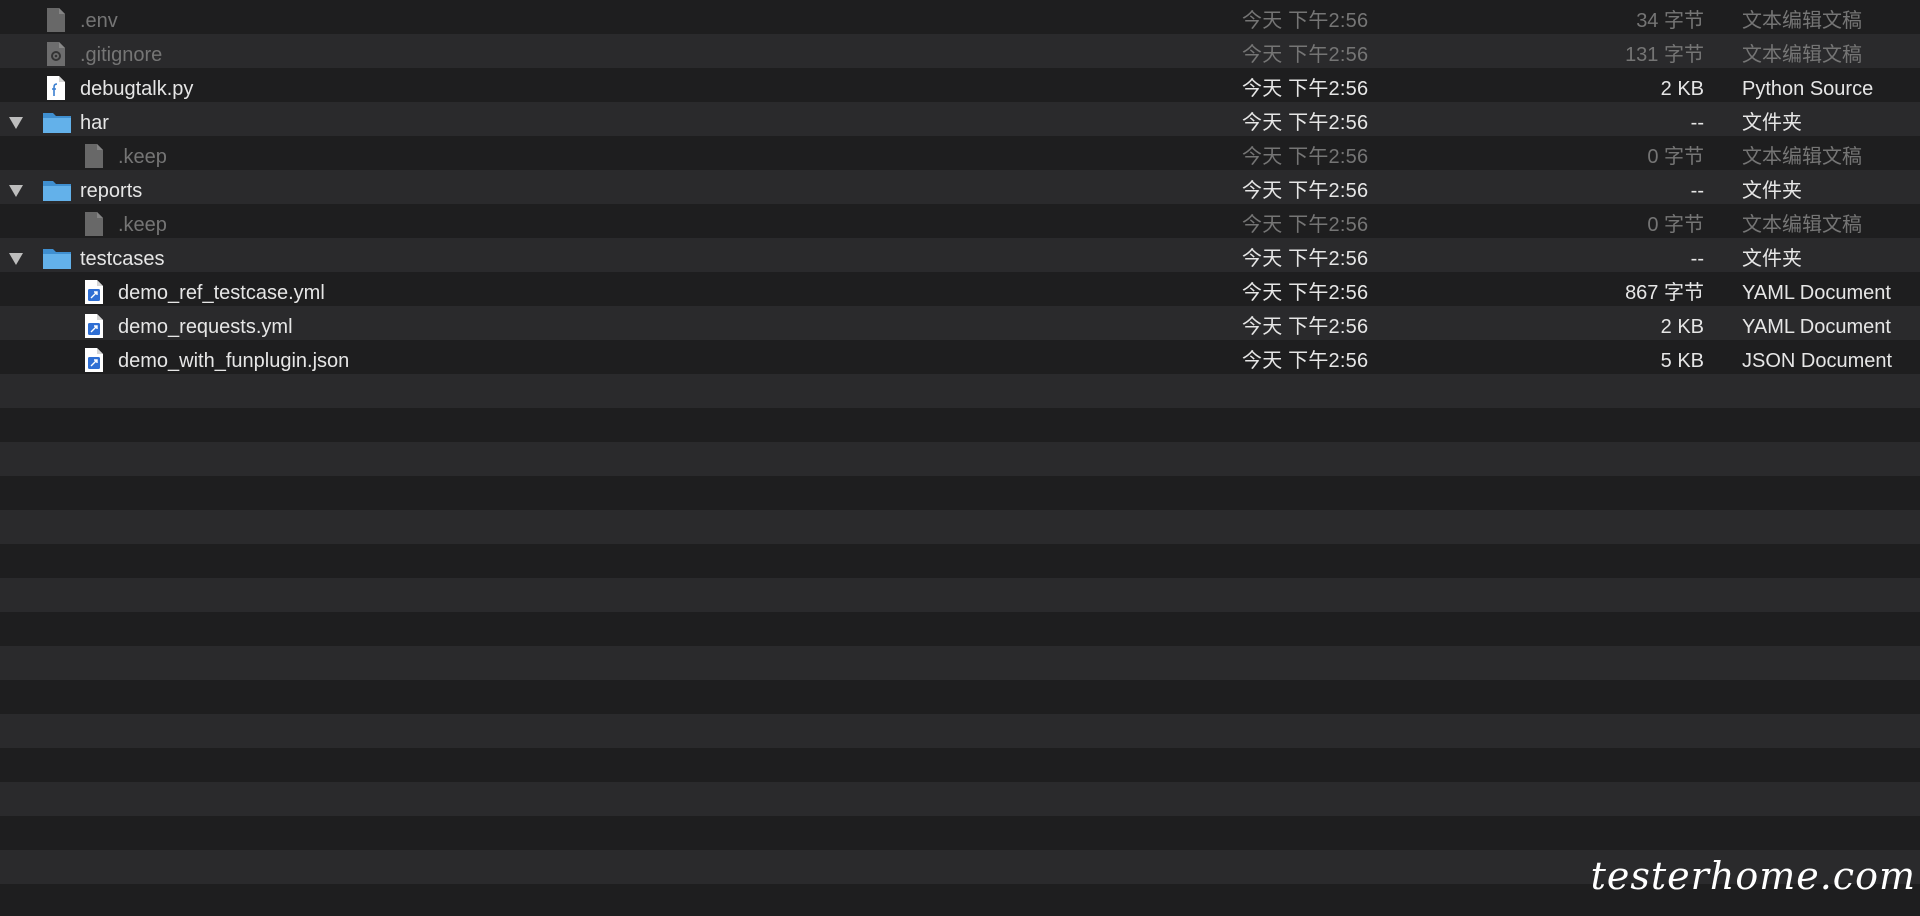  What do you see at coordinates (97, 361) in the screenshot?
I see `json-file-icon` at bounding box center [97, 361].